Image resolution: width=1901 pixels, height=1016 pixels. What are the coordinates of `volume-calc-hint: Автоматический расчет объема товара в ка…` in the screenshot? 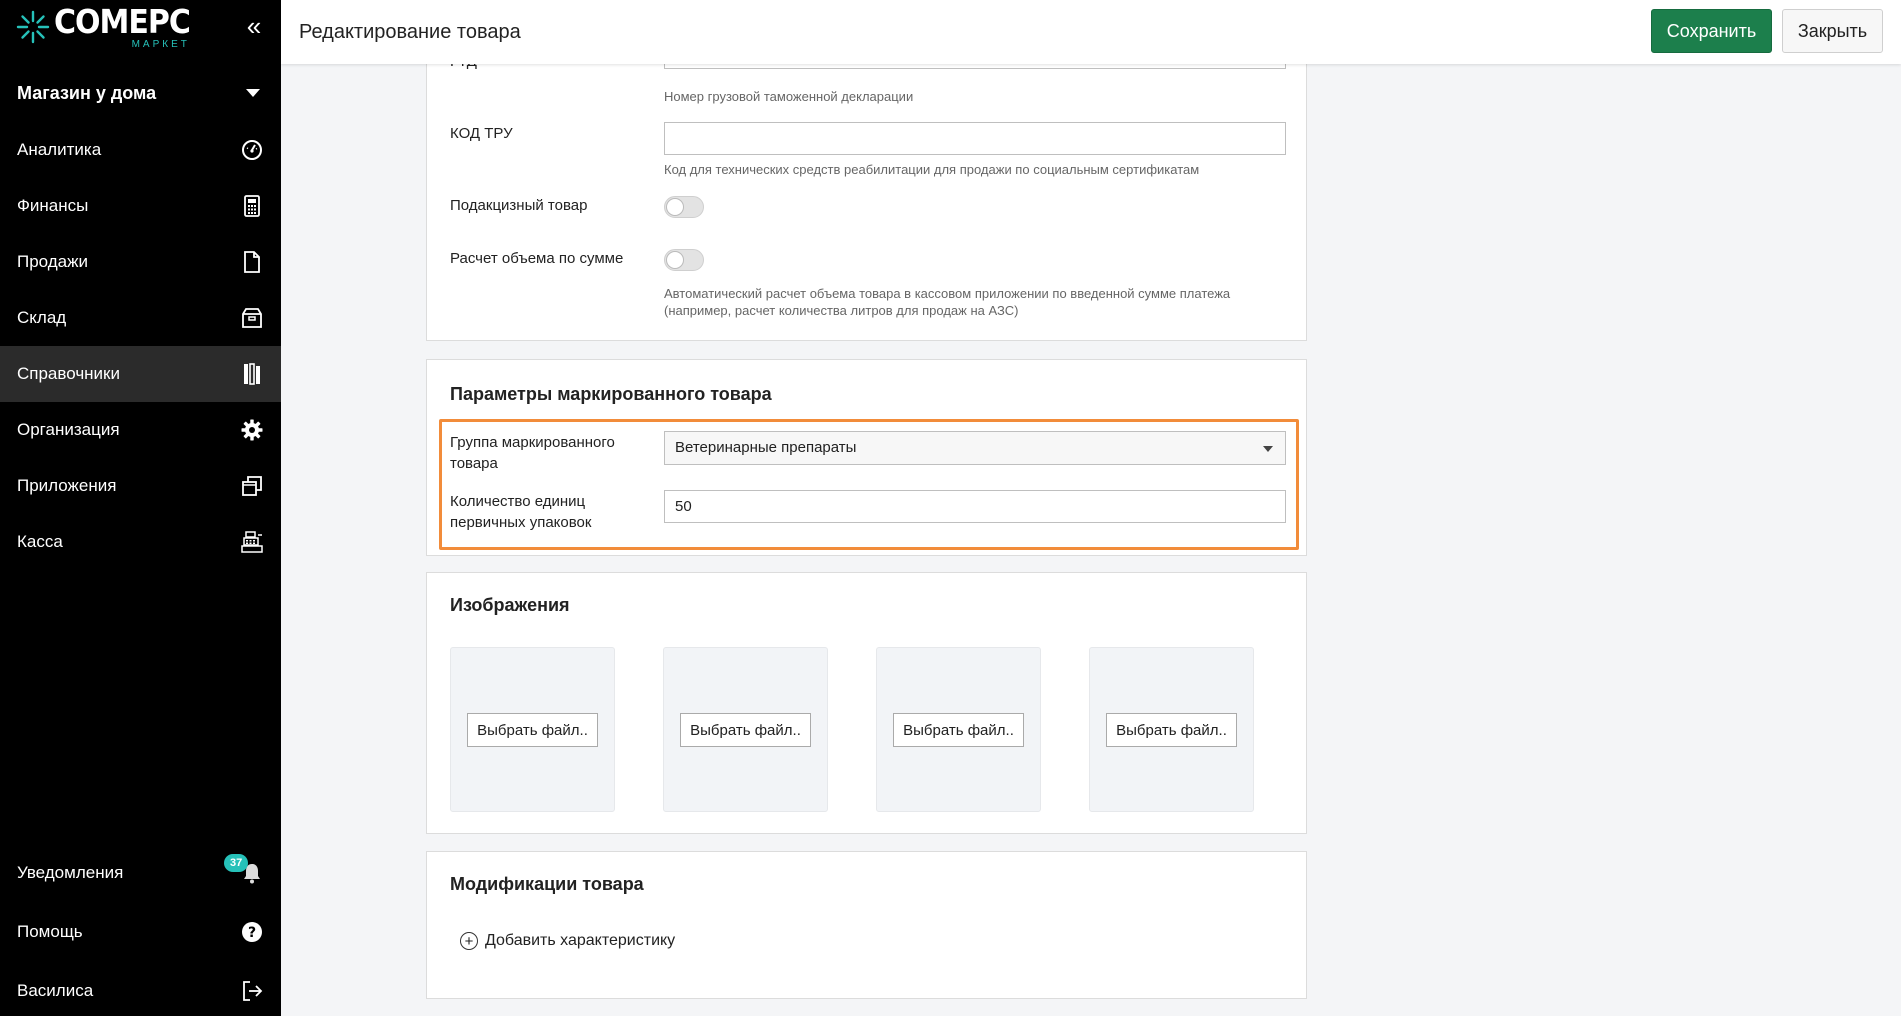 It's located at (947, 302).